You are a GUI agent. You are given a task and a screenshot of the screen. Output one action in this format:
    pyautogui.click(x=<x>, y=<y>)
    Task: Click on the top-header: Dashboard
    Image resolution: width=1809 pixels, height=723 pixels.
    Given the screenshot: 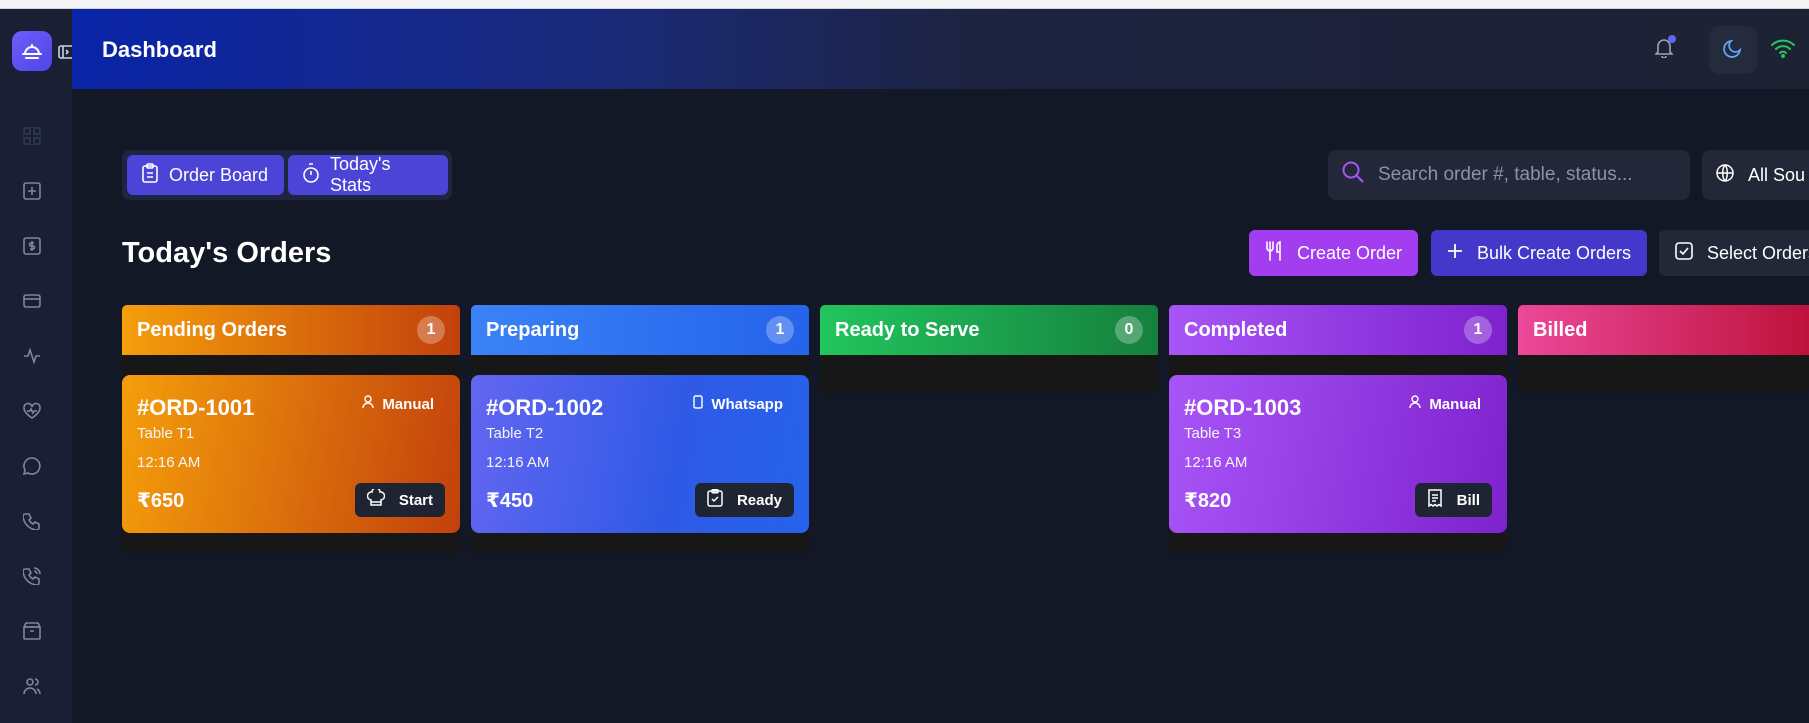 What is the action you would take?
    pyautogui.click(x=940, y=49)
    